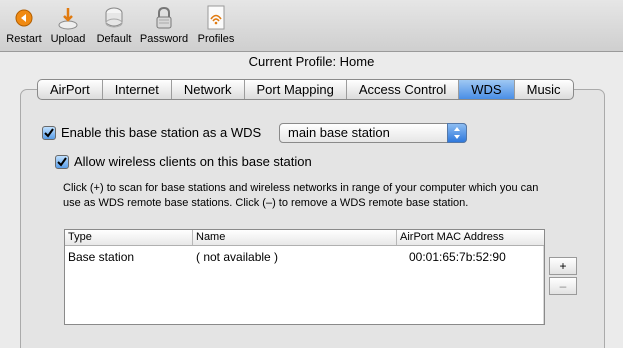 The image size is (623, 348). I want to click on enable-wds-checkbox, so click(49, 132).